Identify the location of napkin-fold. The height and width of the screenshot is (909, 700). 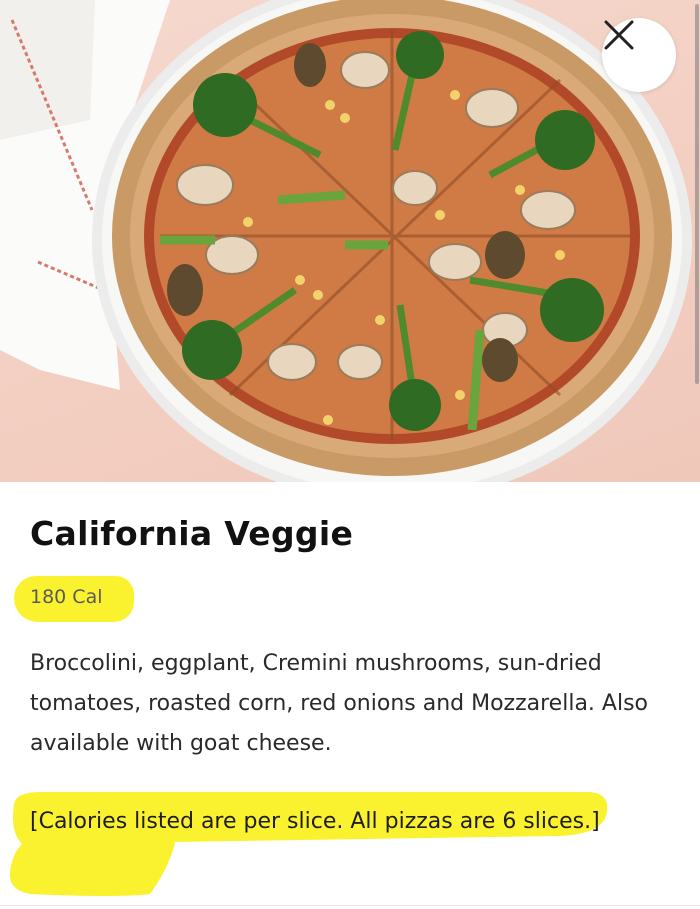
(47, 70).